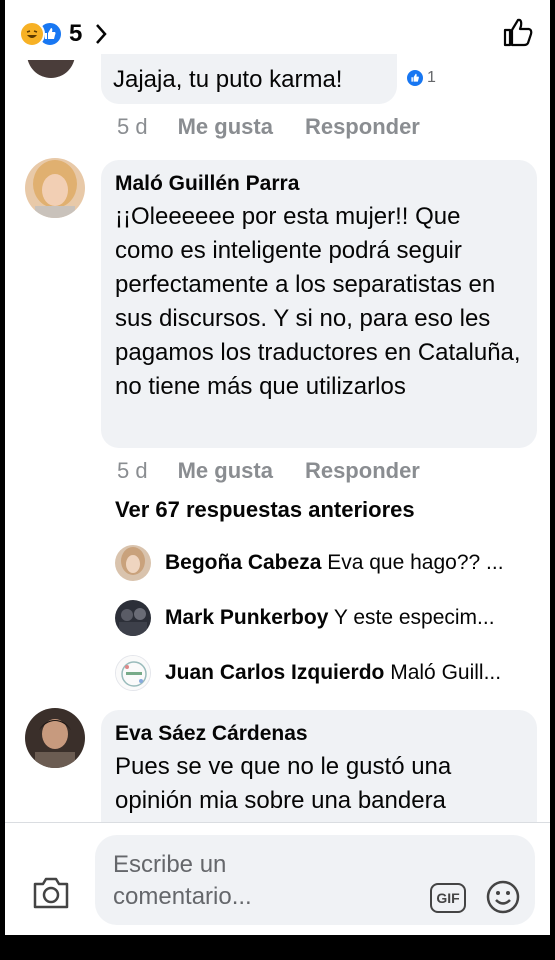 Image resolution: width=555 pixels, height=960 pixels. I want to click on comment-text: Jajaja, tu puto karma!, so click(228, 79).